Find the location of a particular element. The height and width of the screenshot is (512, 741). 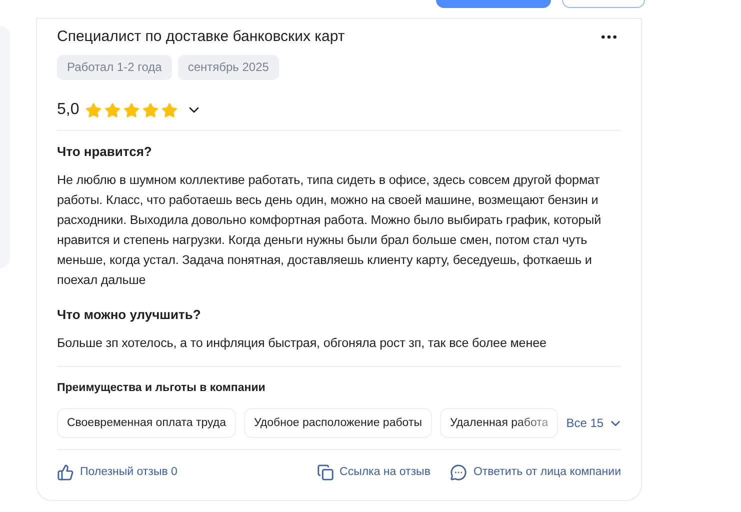

benefit-chip: Своевременная оплата труда is located at coordinates (146, 423).